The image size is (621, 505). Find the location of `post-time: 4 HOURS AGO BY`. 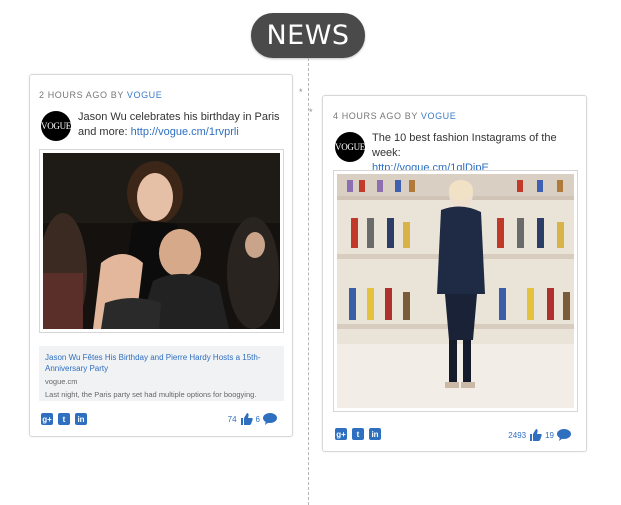

post-time: 4 HOURS AGO BY is located at coordinates (375, 116).